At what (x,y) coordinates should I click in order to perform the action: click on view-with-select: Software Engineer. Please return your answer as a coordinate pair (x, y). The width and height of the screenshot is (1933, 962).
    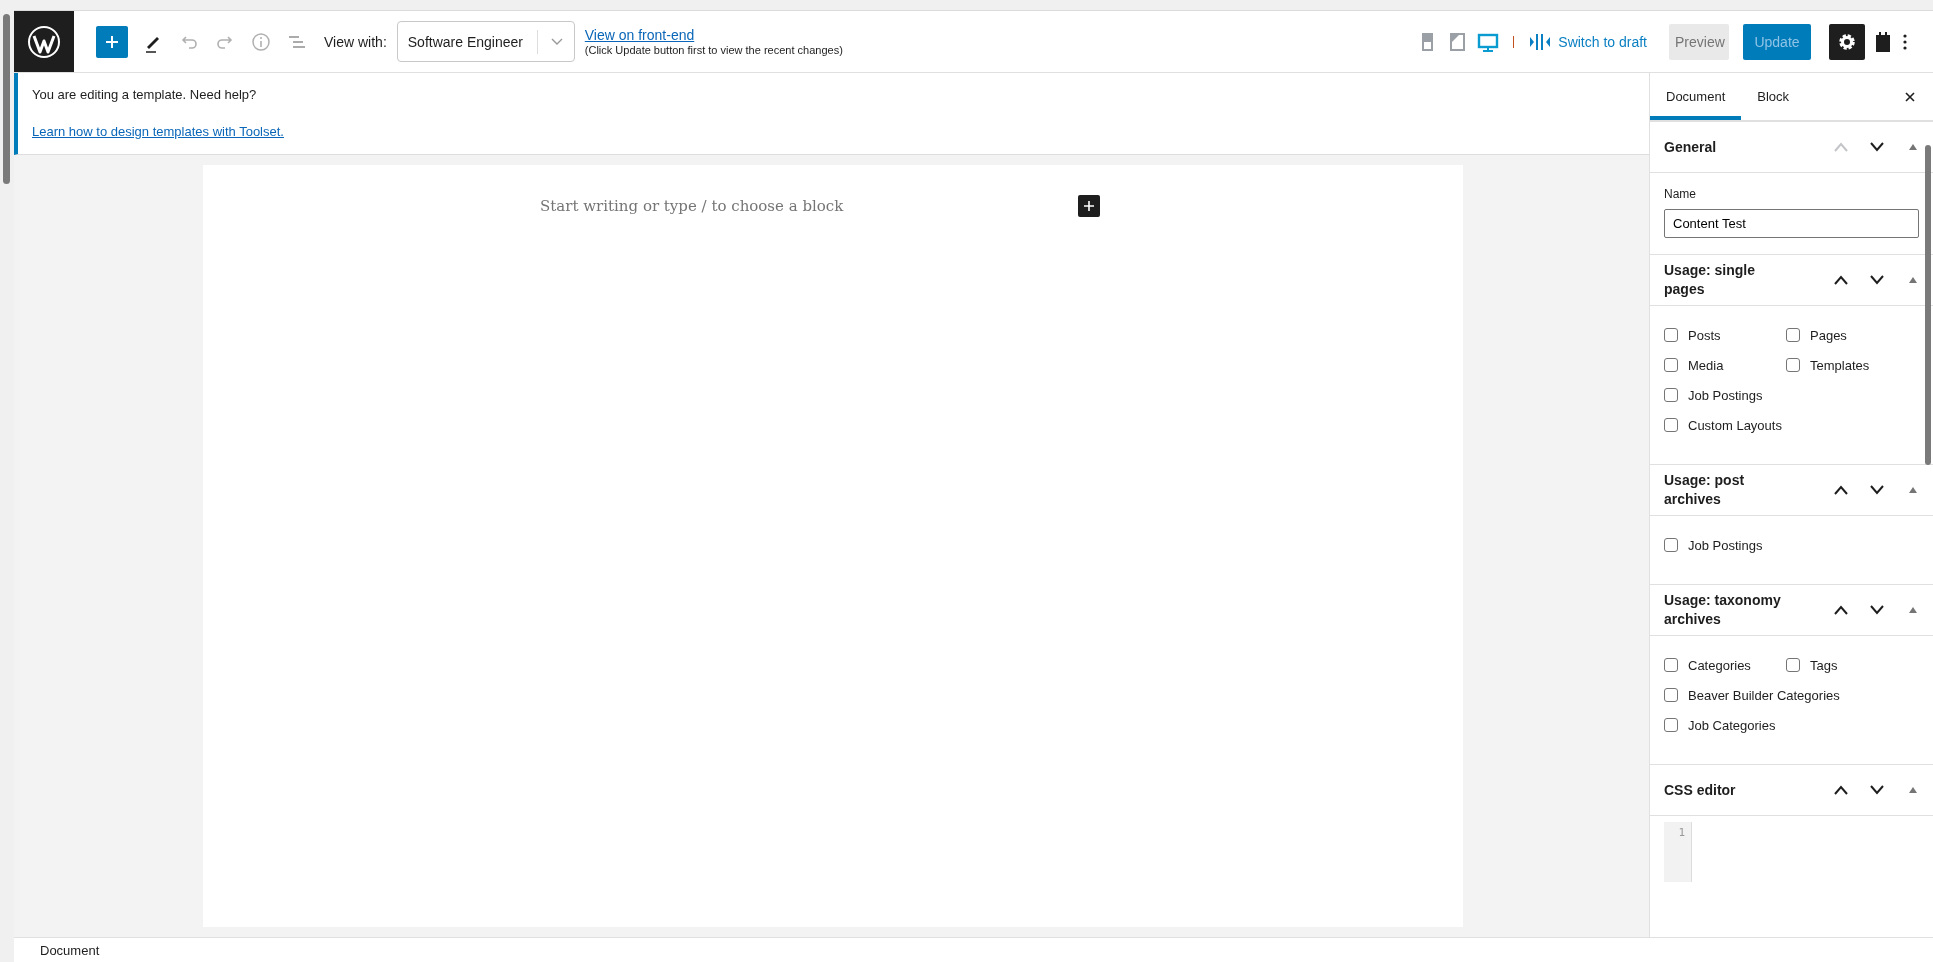
    Looking at the image, I should click on (485, 41).